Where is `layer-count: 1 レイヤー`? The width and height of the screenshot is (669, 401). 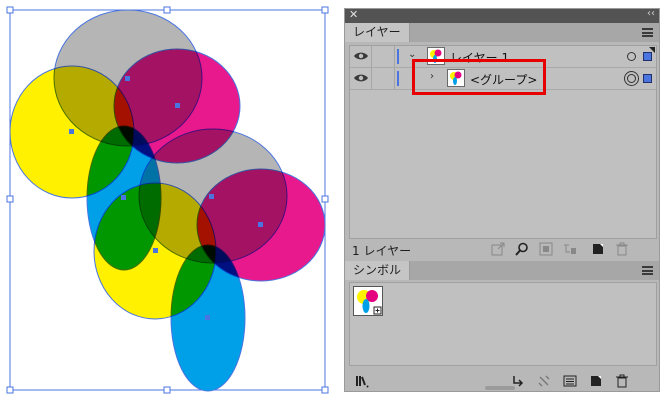 layer-count: 1 レイヤー is located at coordinates (382, 251).